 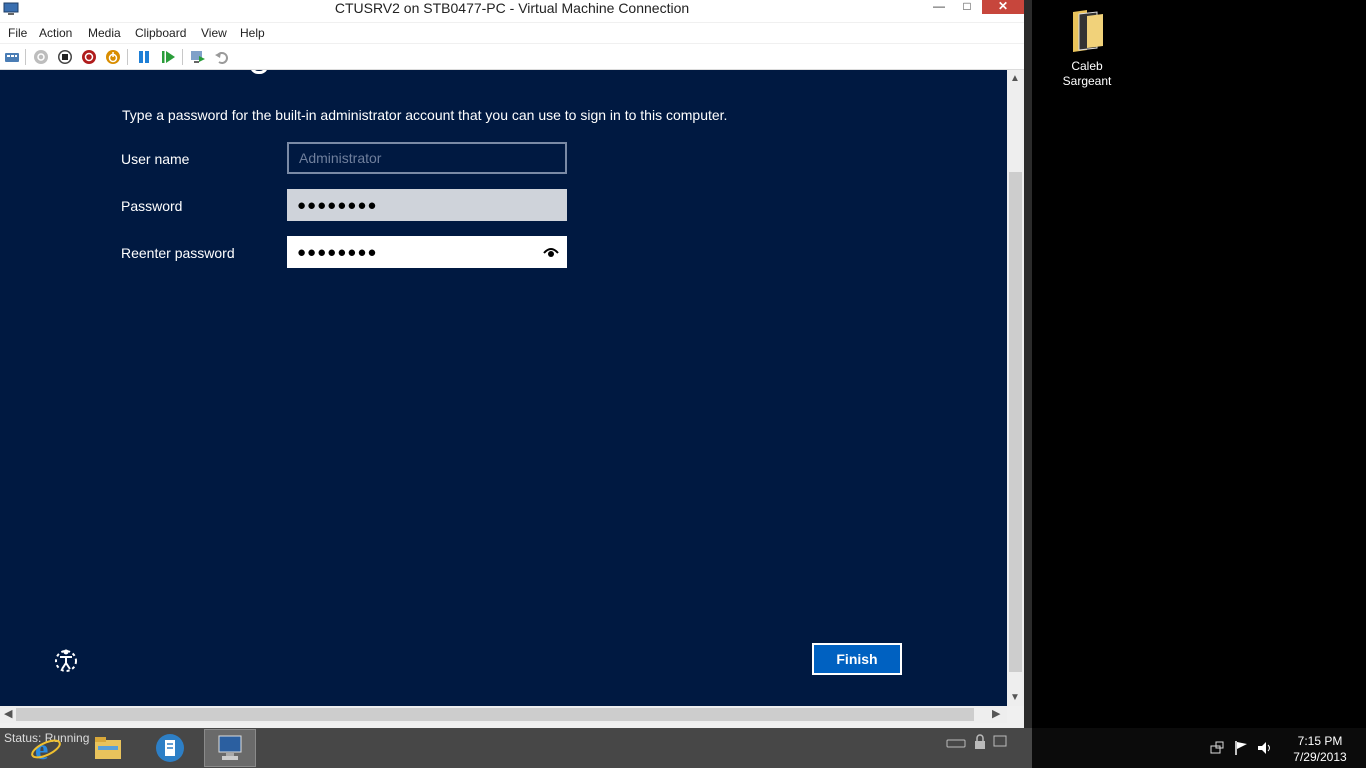 What do you see at coordinates (178, 253) in the screenshot?
I see `reenter-password-label: Reenter password` at bounding box center [178, 253].